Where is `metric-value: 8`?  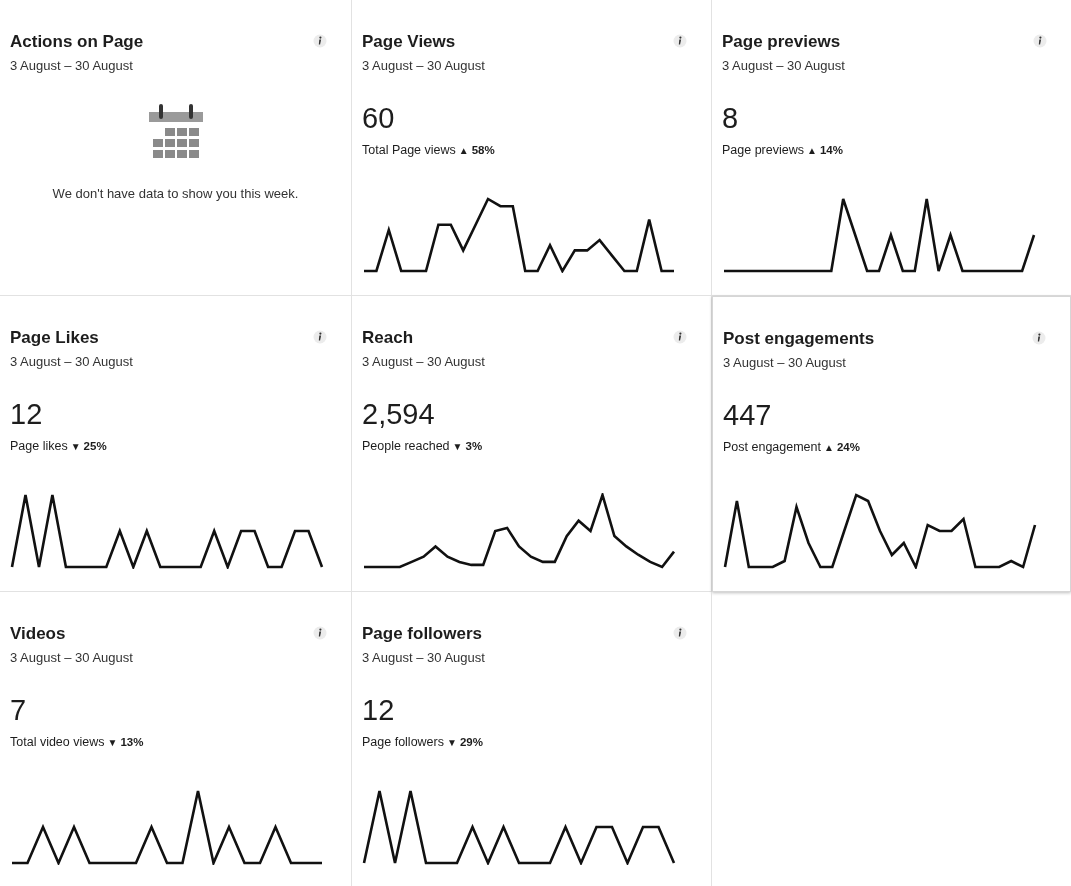
metric-value: 8 is located at coordinates (731, 118).